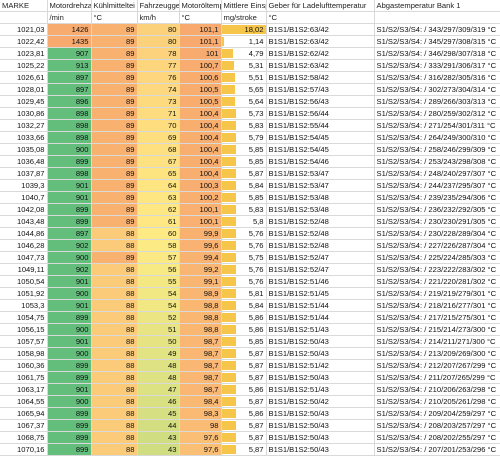  I want to click on cell-marke: 1035,08, so click(24, 150).